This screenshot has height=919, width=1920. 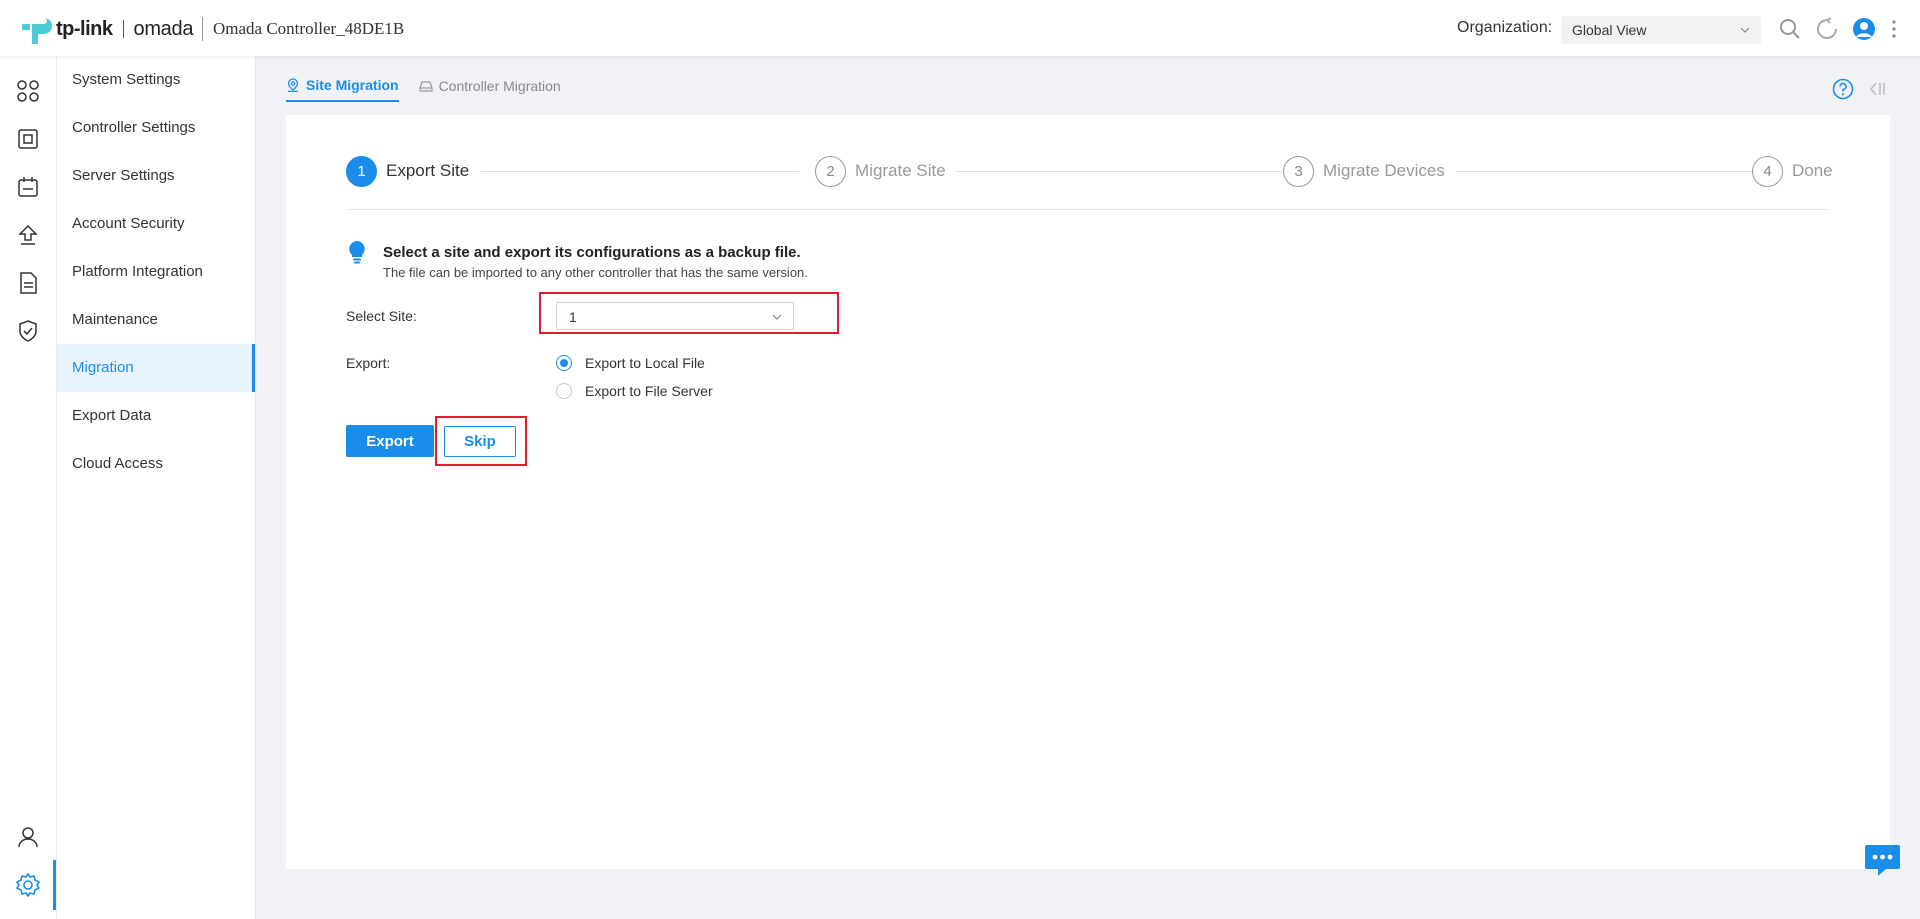 What do you see at coordinates (1505, 27) in the screenshot?
I see `organization-label: Organization:` at bounding box center [1505, 27].